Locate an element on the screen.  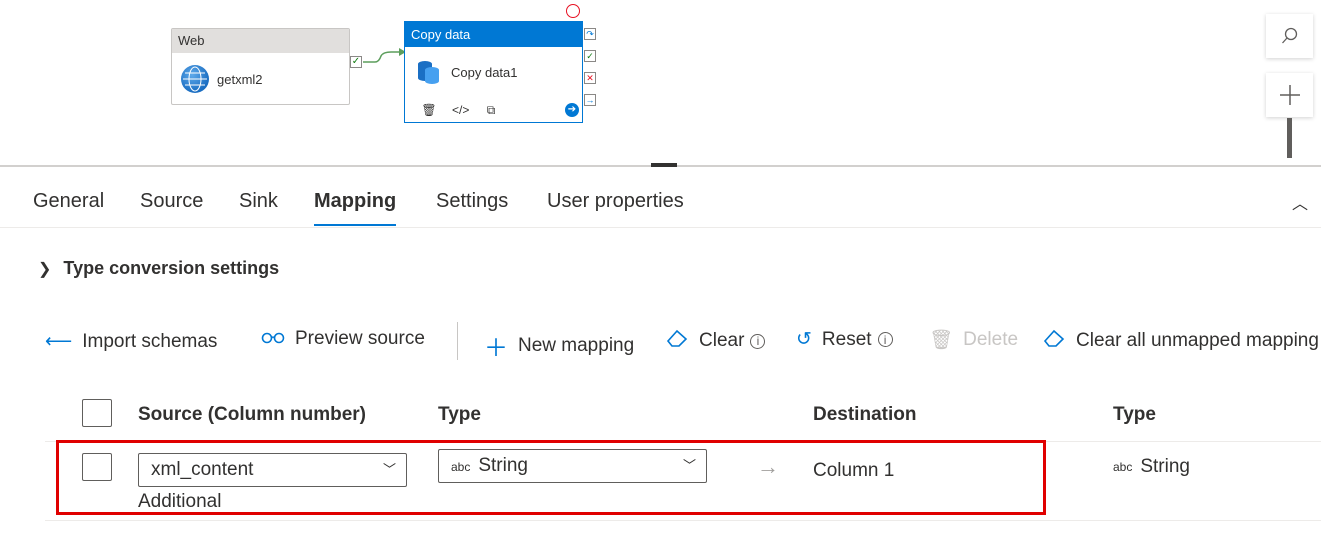
reset-button: ↺ Reset i is located at coordinates (844, 339).